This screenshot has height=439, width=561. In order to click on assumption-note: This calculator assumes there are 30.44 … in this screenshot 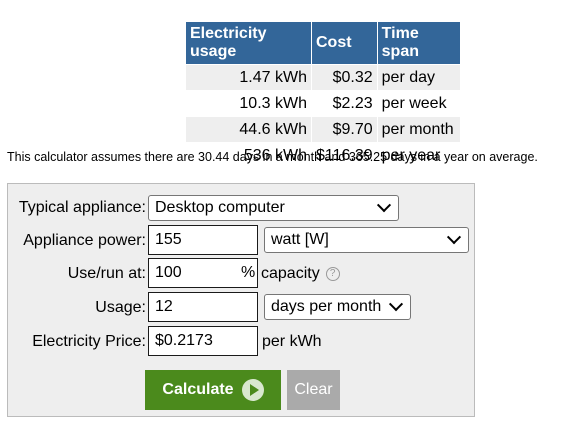, I will do `click(272, 157)`.